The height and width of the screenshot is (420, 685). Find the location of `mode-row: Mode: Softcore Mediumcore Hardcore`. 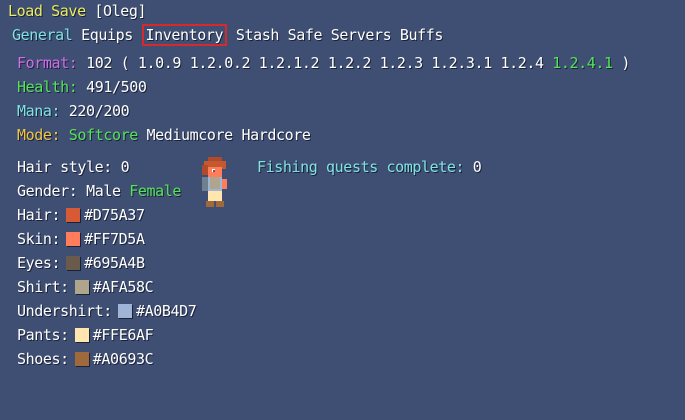

mode-row: Mode: Softcore Mediumcore Hardcore is located at coordinates (164, 135).